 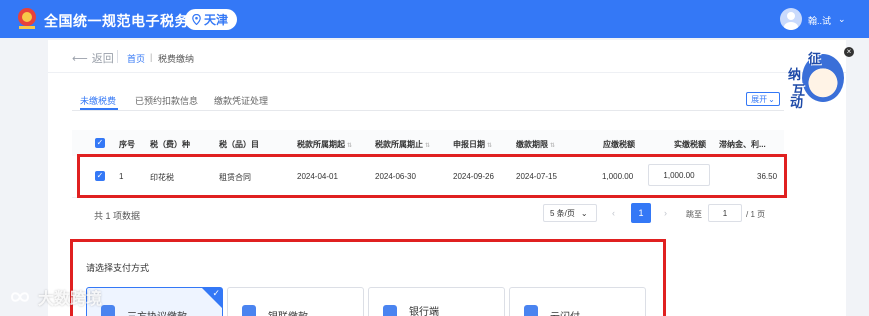 I want to click on back-button: ⟵ 返回, so click(x=93, y=58).